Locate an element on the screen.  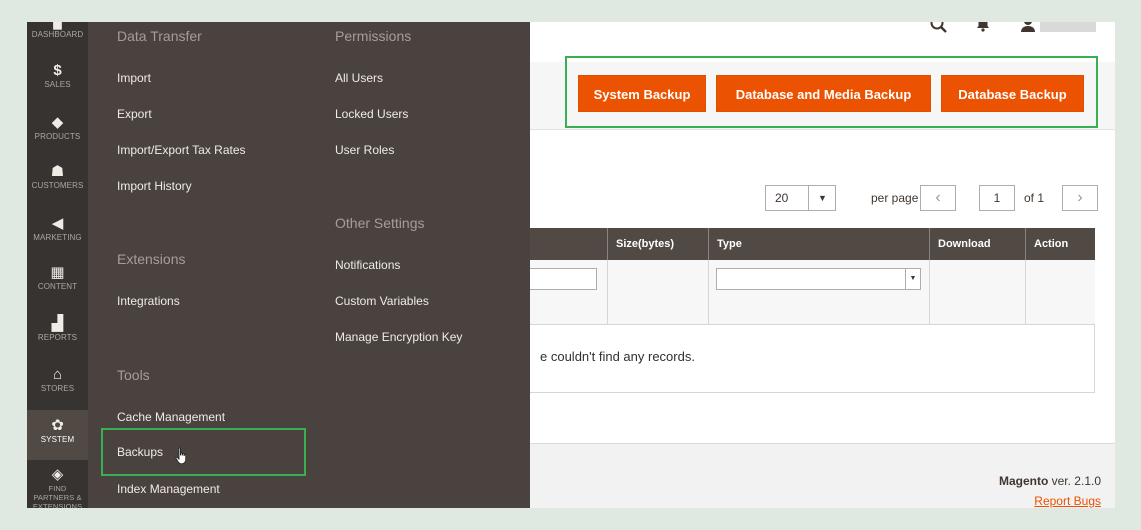
nav-marketing: ◀ MARKETING is located at coordinates (57, 232).